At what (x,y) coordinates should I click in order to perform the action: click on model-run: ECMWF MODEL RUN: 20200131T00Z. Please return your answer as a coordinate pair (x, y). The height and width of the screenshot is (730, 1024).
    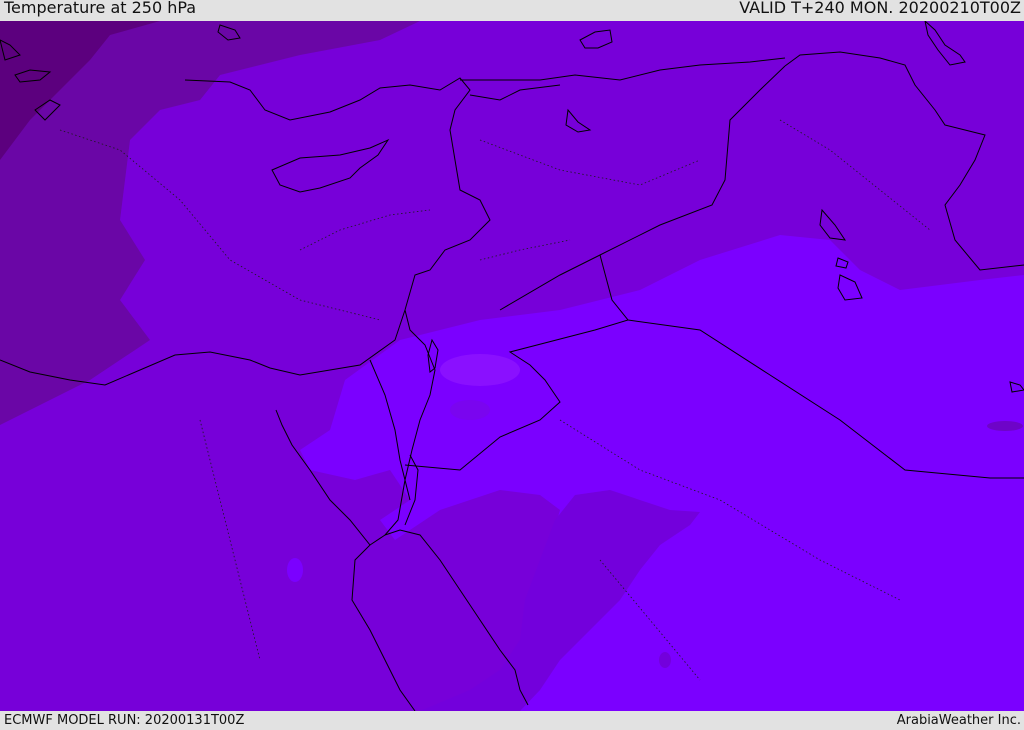
    Looking at the image, I should click on (124, 720).